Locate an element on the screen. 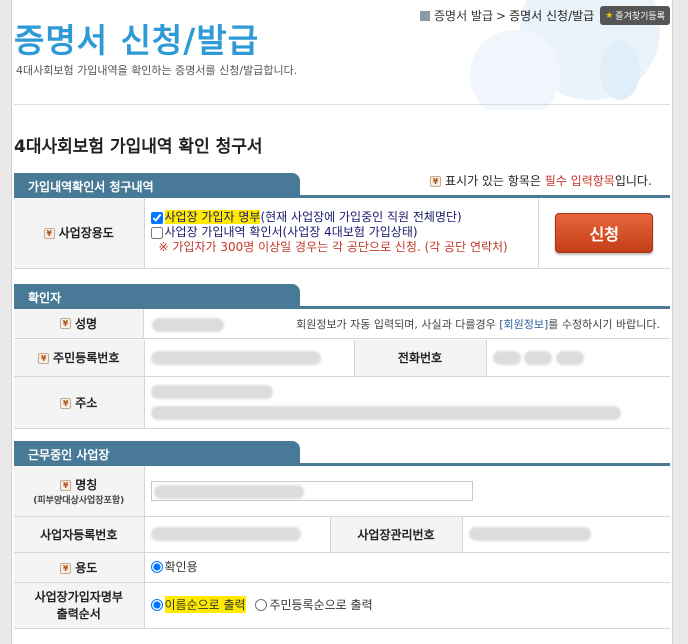 The height and width of the screenshot is (644, 688). auto-note-suffix: 를 수정하시기 바랍니다. is located at coordinates (604, 324).